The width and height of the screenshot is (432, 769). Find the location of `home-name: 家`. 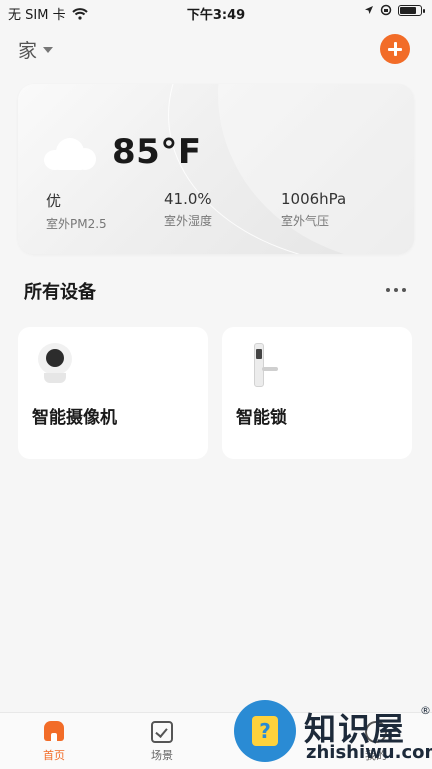

home-name: 家 is located at coordinates (28, 51).